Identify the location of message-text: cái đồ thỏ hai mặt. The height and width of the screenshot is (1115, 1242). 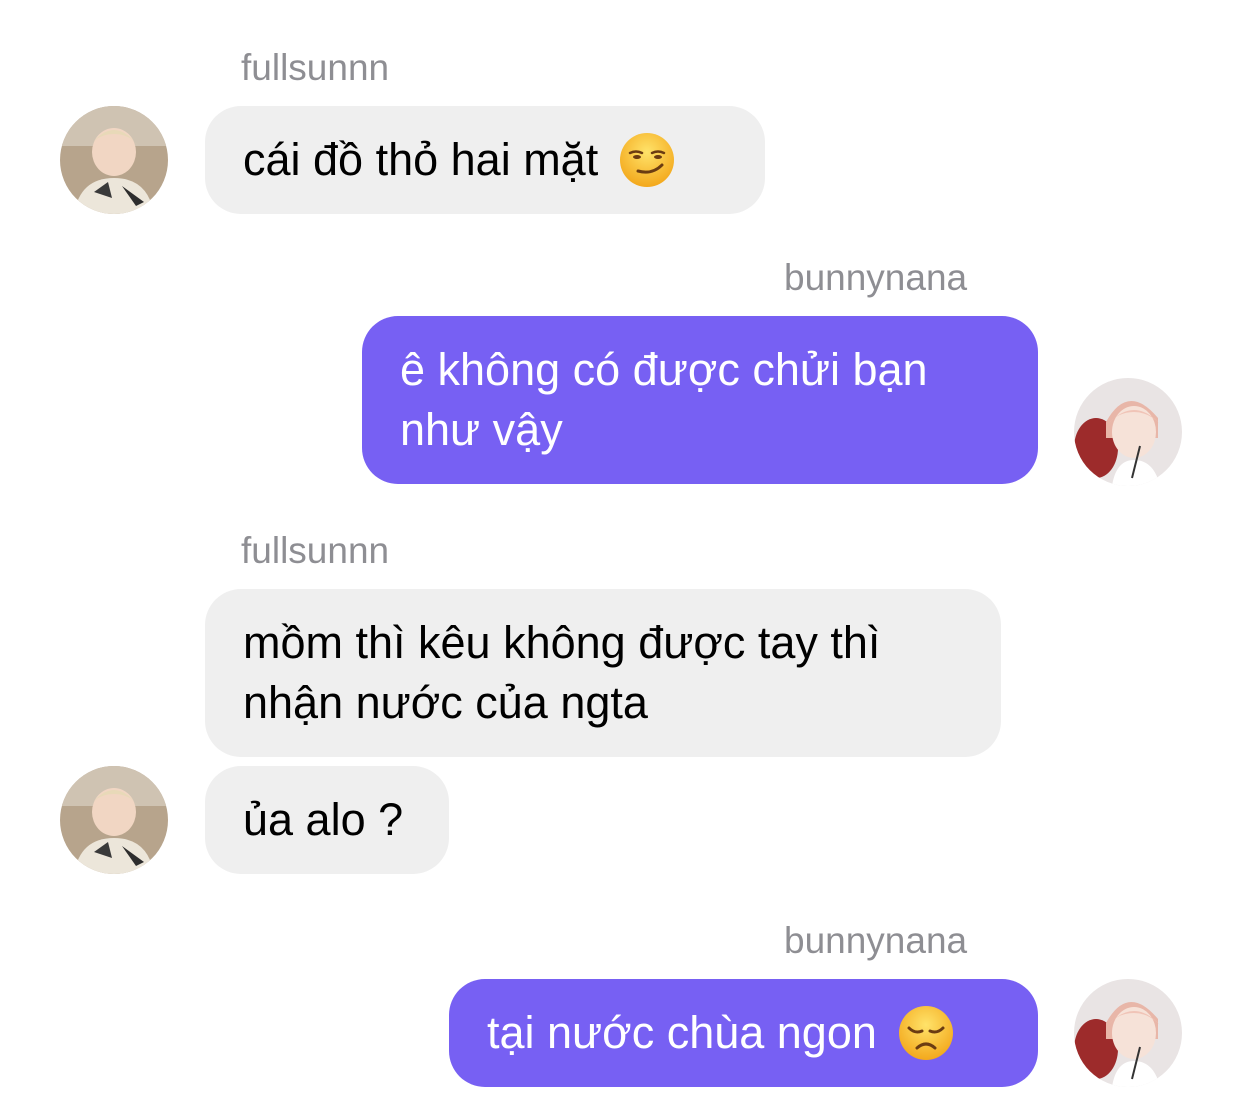
(421, 159).